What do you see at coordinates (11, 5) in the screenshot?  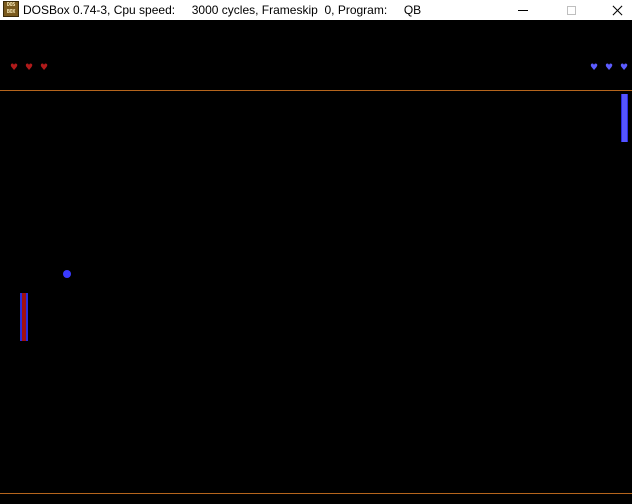 I see `app-icon-label-top: DOS` at bounding box center [11, 5].